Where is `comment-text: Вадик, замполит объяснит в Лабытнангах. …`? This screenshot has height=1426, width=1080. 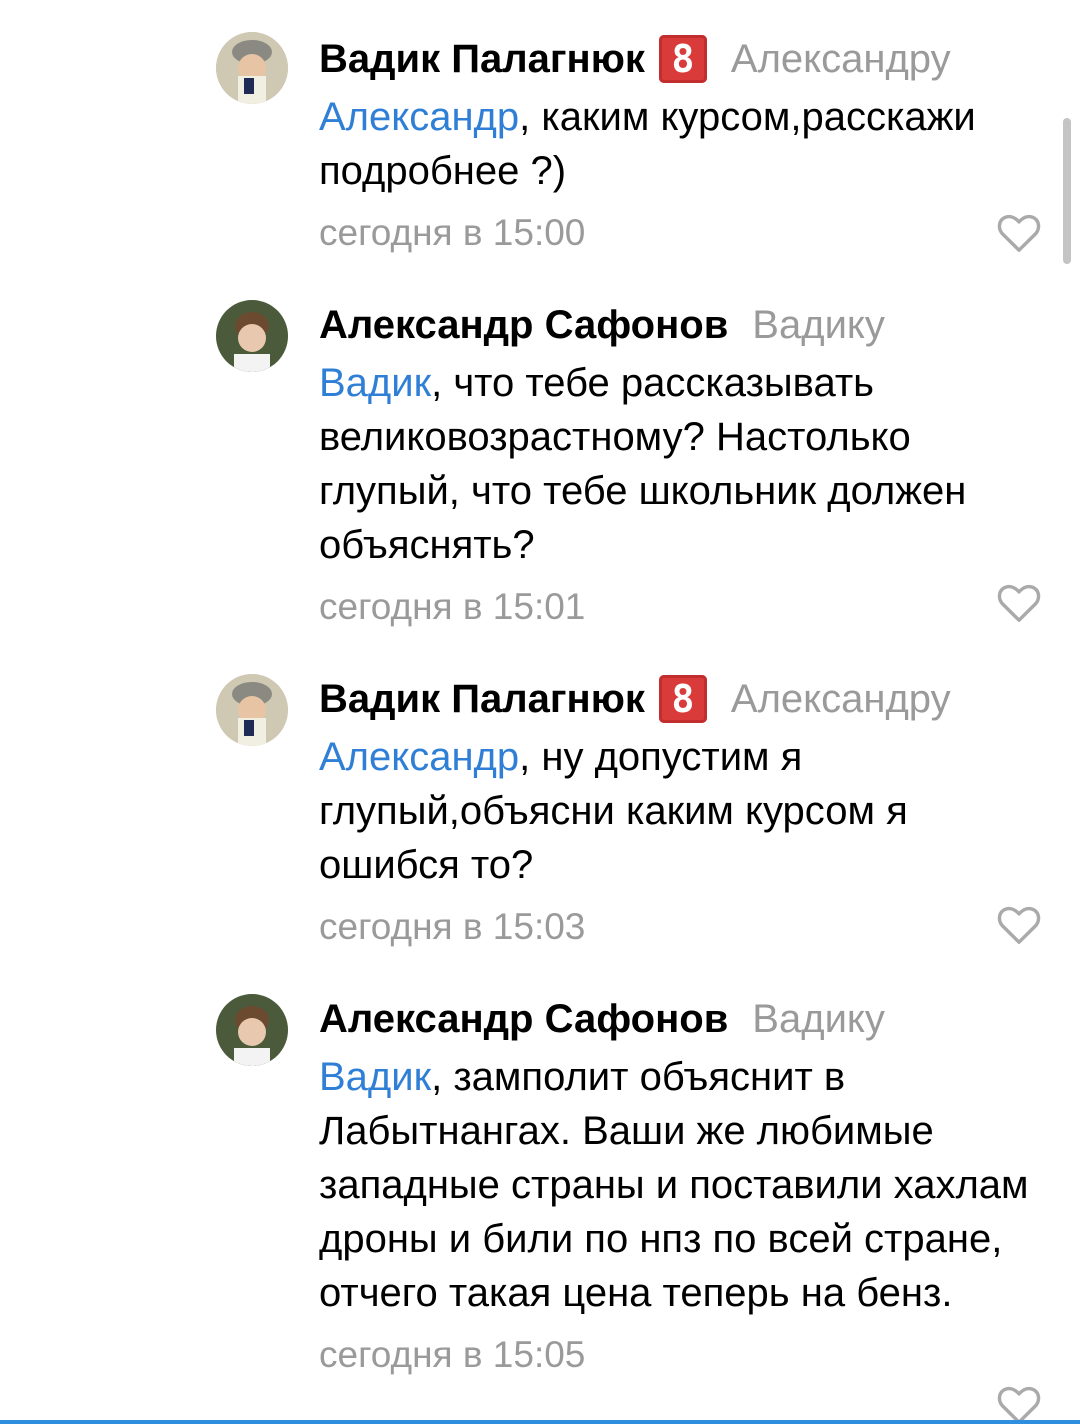
comment-text: Вадик, замполит объяснит в Лабытнангах. … is located at coordinates (684, 1185).